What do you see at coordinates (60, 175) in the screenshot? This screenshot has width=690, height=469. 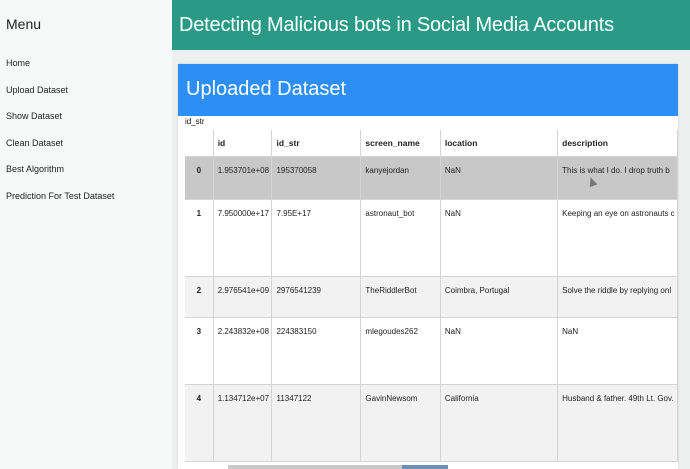 I see `sidebar-item-best-algorithm: Best Algorithm` at bounding box center [60, 175].